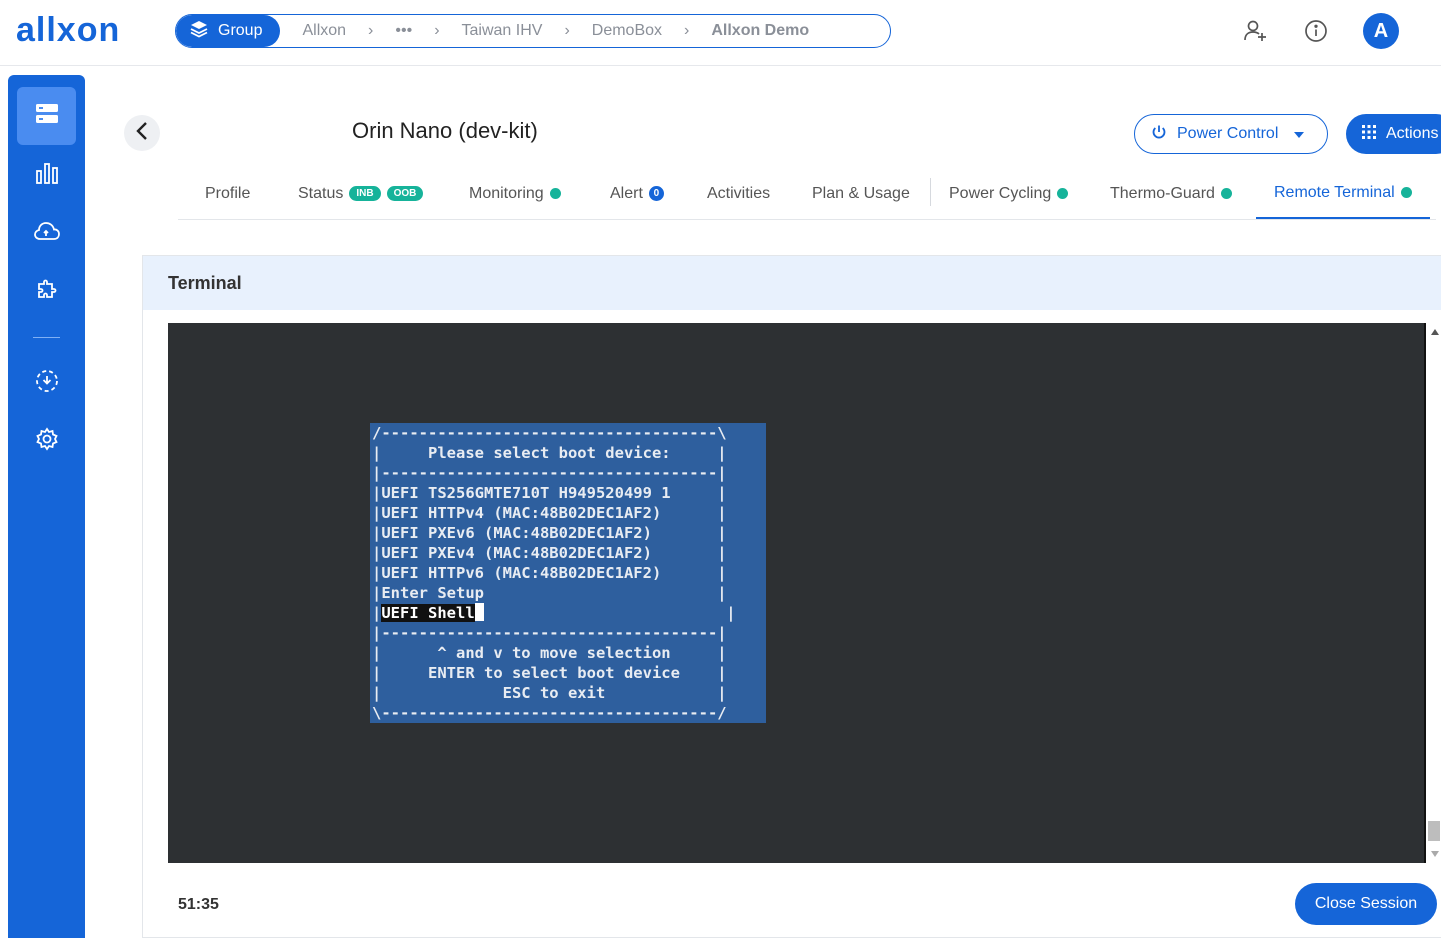 The width and height of the screenshot is (1441, 938). Describe the element at coordinates (549, 673) in the screenshot. I see `boot-help: | ENTER to select boot device |` at that location.